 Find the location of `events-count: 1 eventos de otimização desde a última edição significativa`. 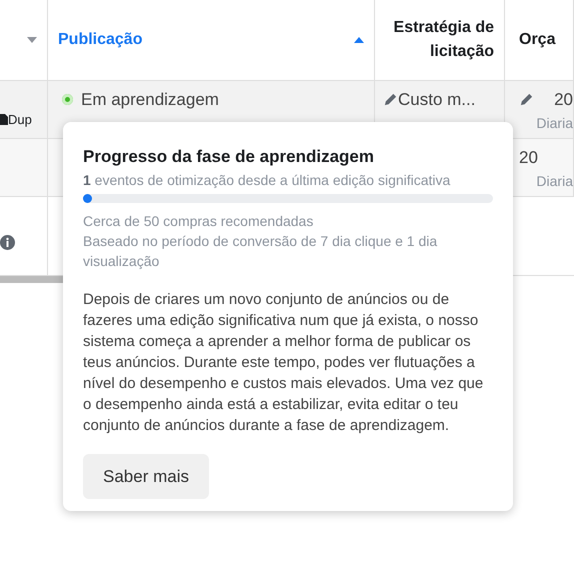

events-count: 1 eventos de otimização desde a última edição significativa is located at coordinates (267, 180).